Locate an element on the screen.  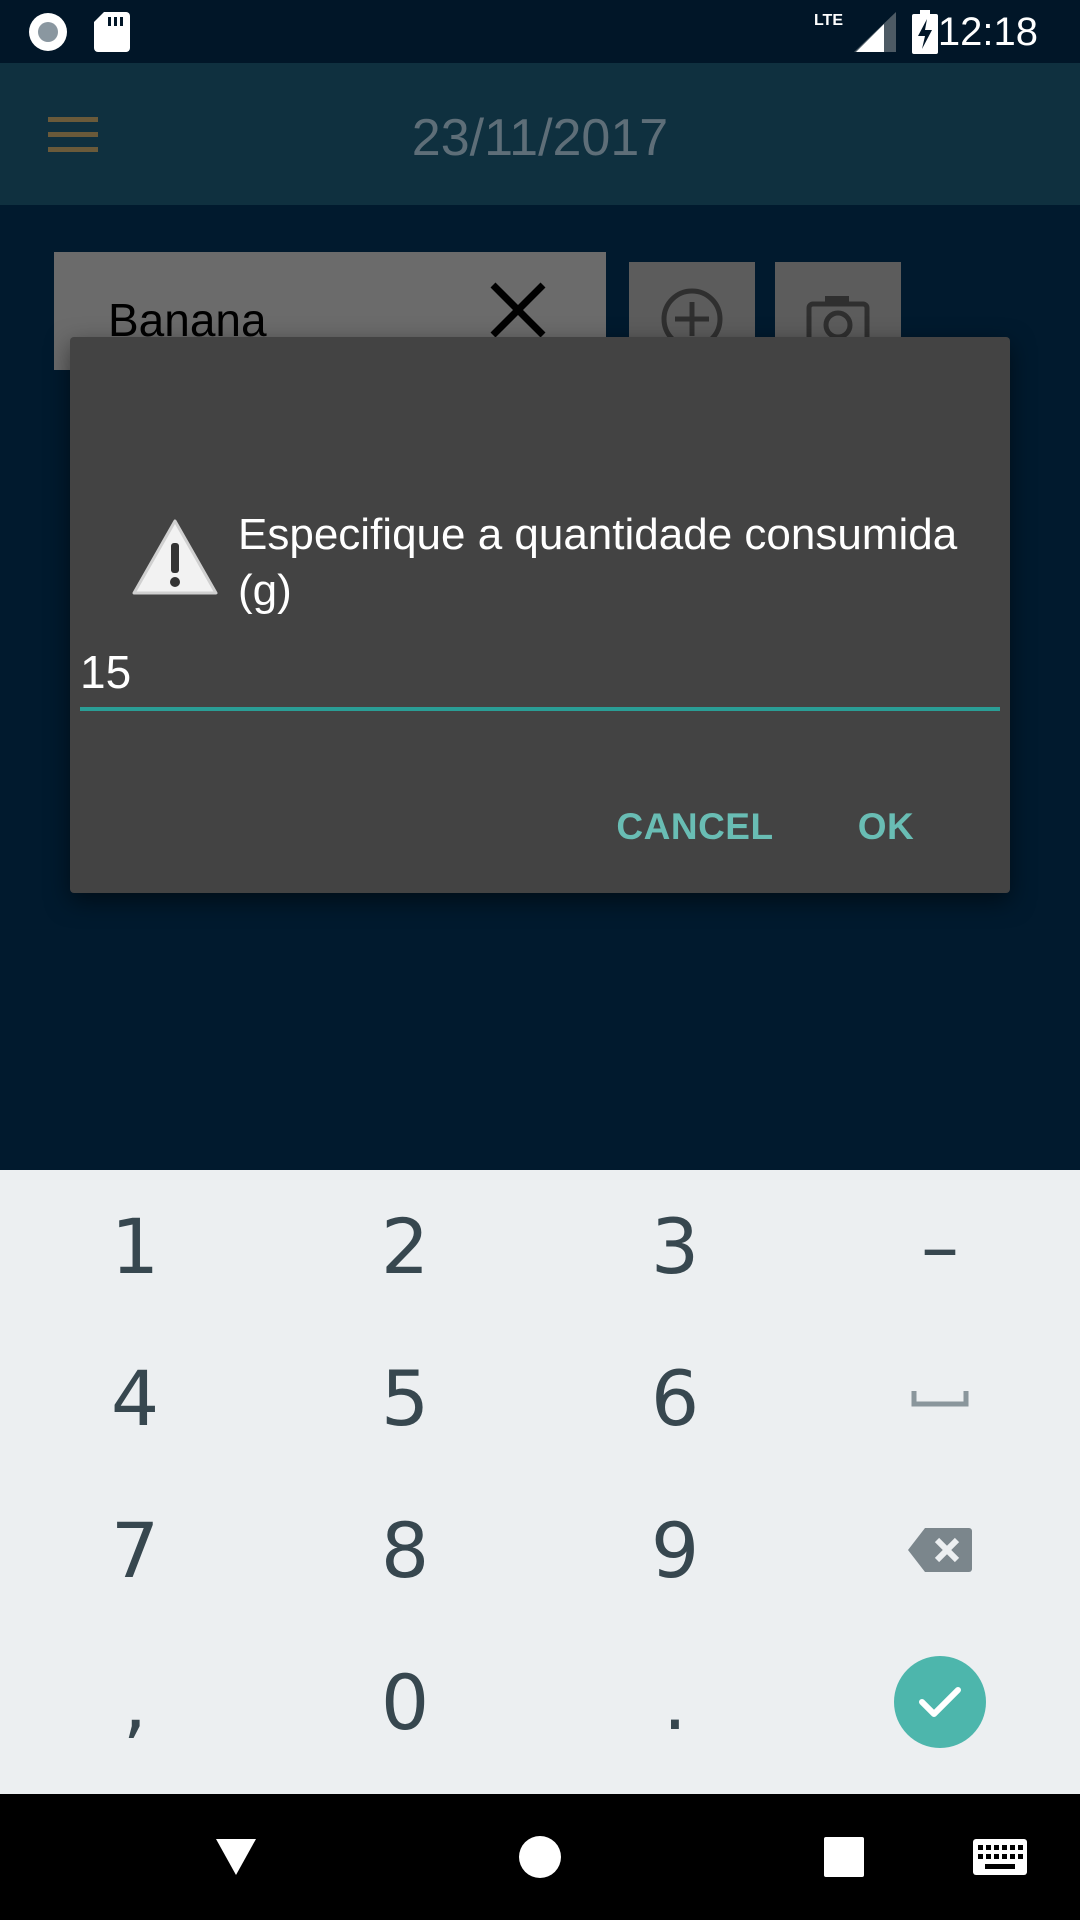
key-space is located at coordinates (940, 1398).